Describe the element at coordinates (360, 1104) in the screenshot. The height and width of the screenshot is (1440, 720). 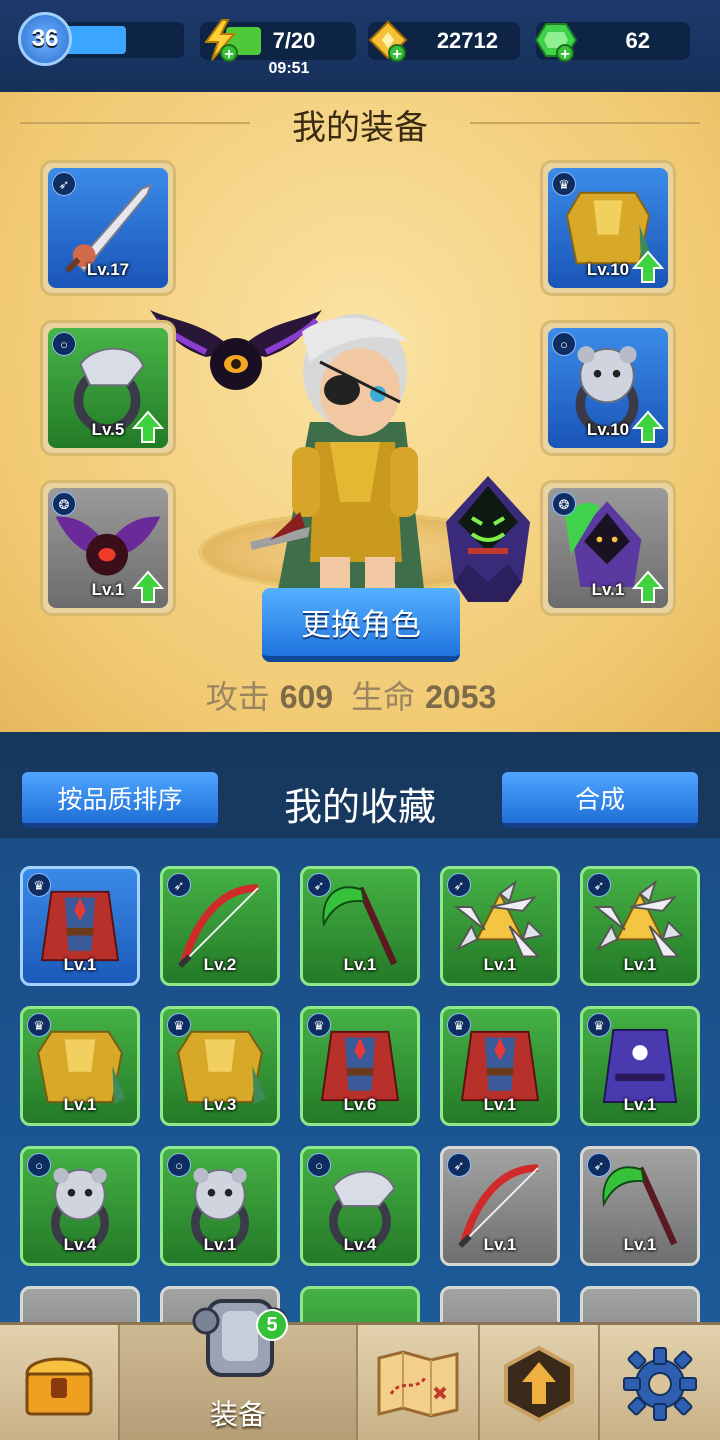
I see `collection-item-level: Lv.6` at that location.